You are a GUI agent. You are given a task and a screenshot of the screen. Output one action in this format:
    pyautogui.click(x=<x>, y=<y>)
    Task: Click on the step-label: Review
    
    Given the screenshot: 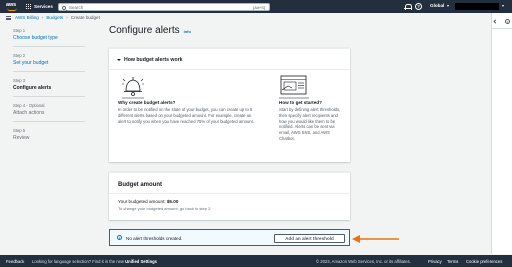 What is the action you would take?
    pyautogui.click(x=21, y=138)
    